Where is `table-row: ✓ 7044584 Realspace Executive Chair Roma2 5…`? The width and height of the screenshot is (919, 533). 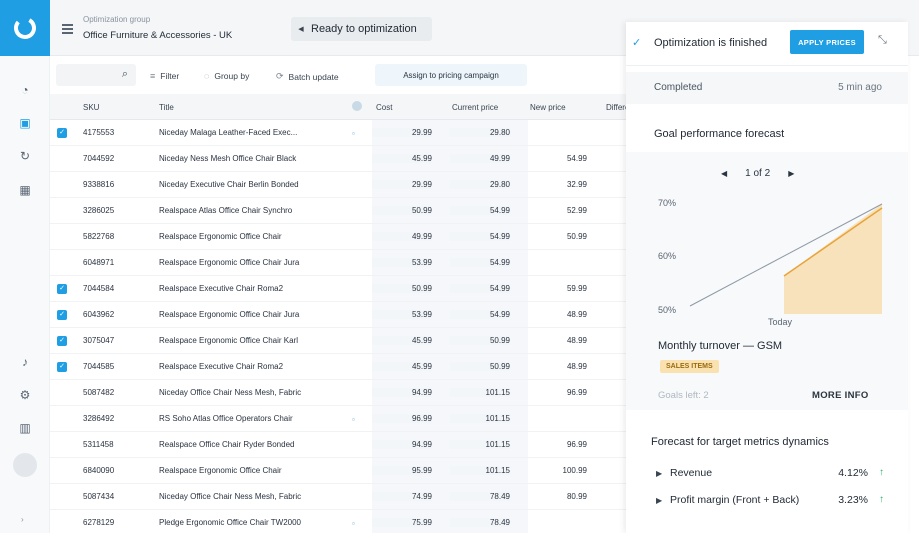
table-row: ✓ 7044584 Realspace Executive Chair Roma2 5… is located at coordinates (342, 289).